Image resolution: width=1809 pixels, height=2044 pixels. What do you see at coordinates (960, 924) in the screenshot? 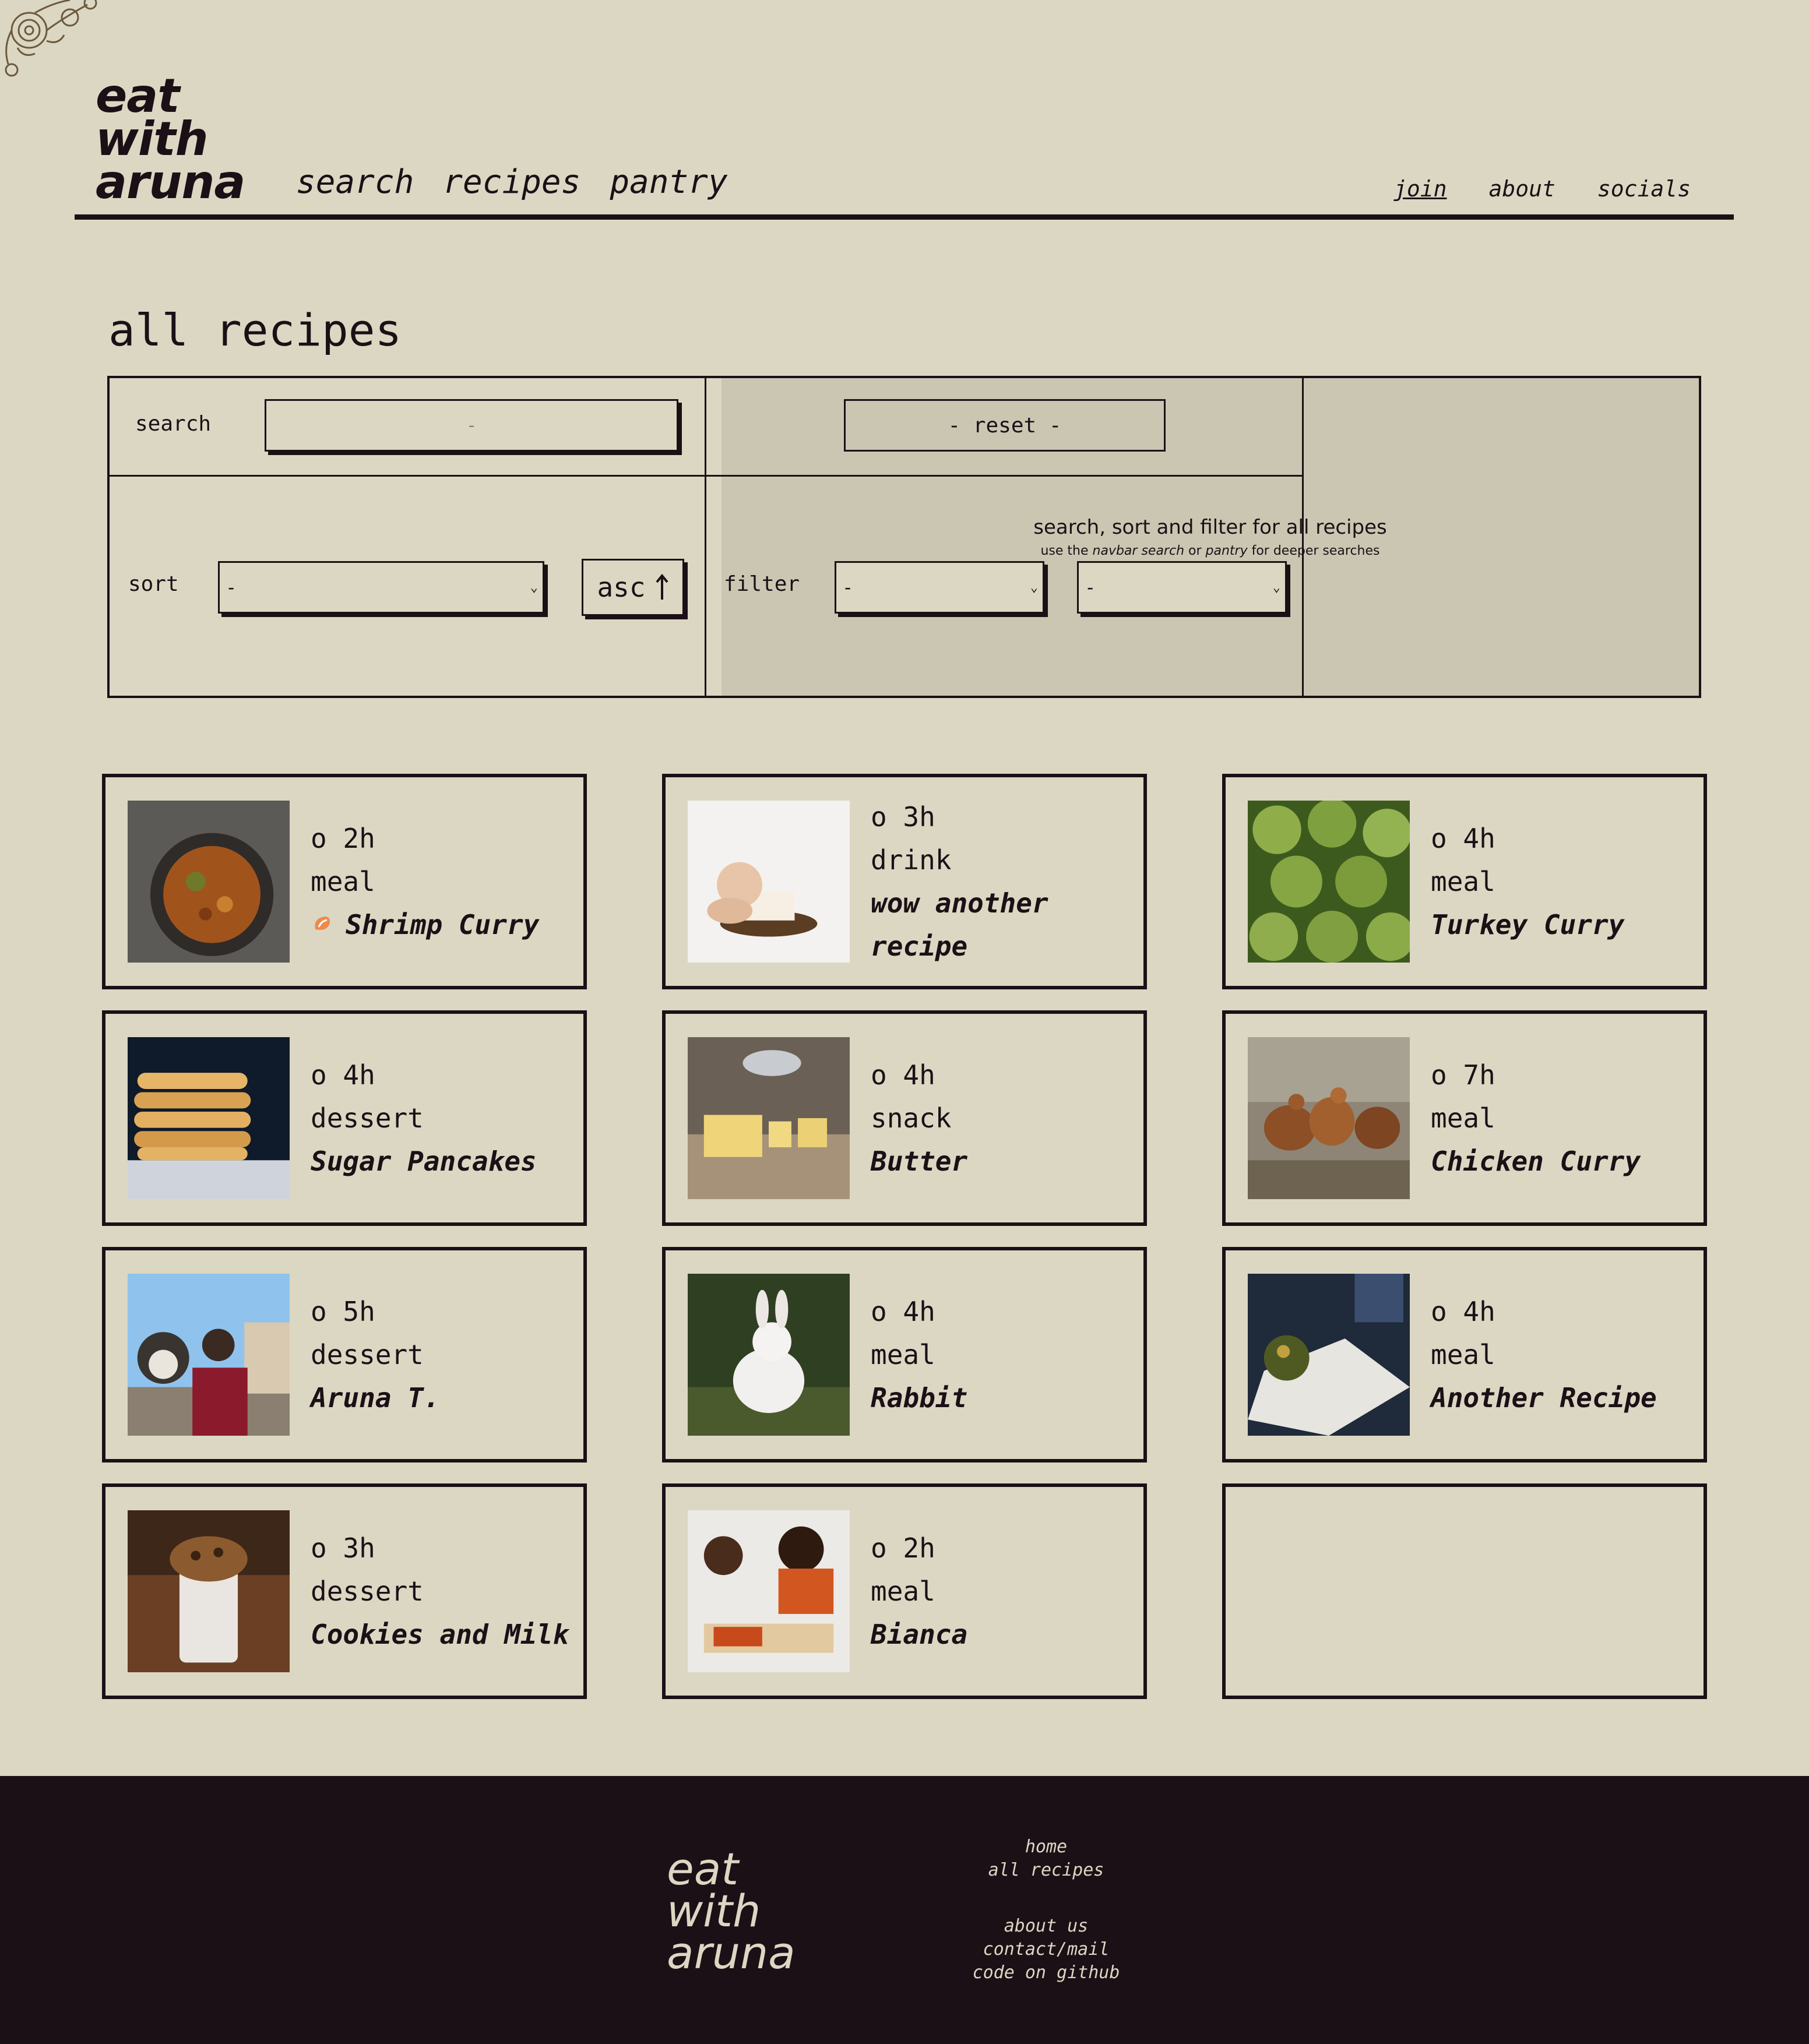
I see `recipe-name: wow another recipe` at bounding box center [960, 924].